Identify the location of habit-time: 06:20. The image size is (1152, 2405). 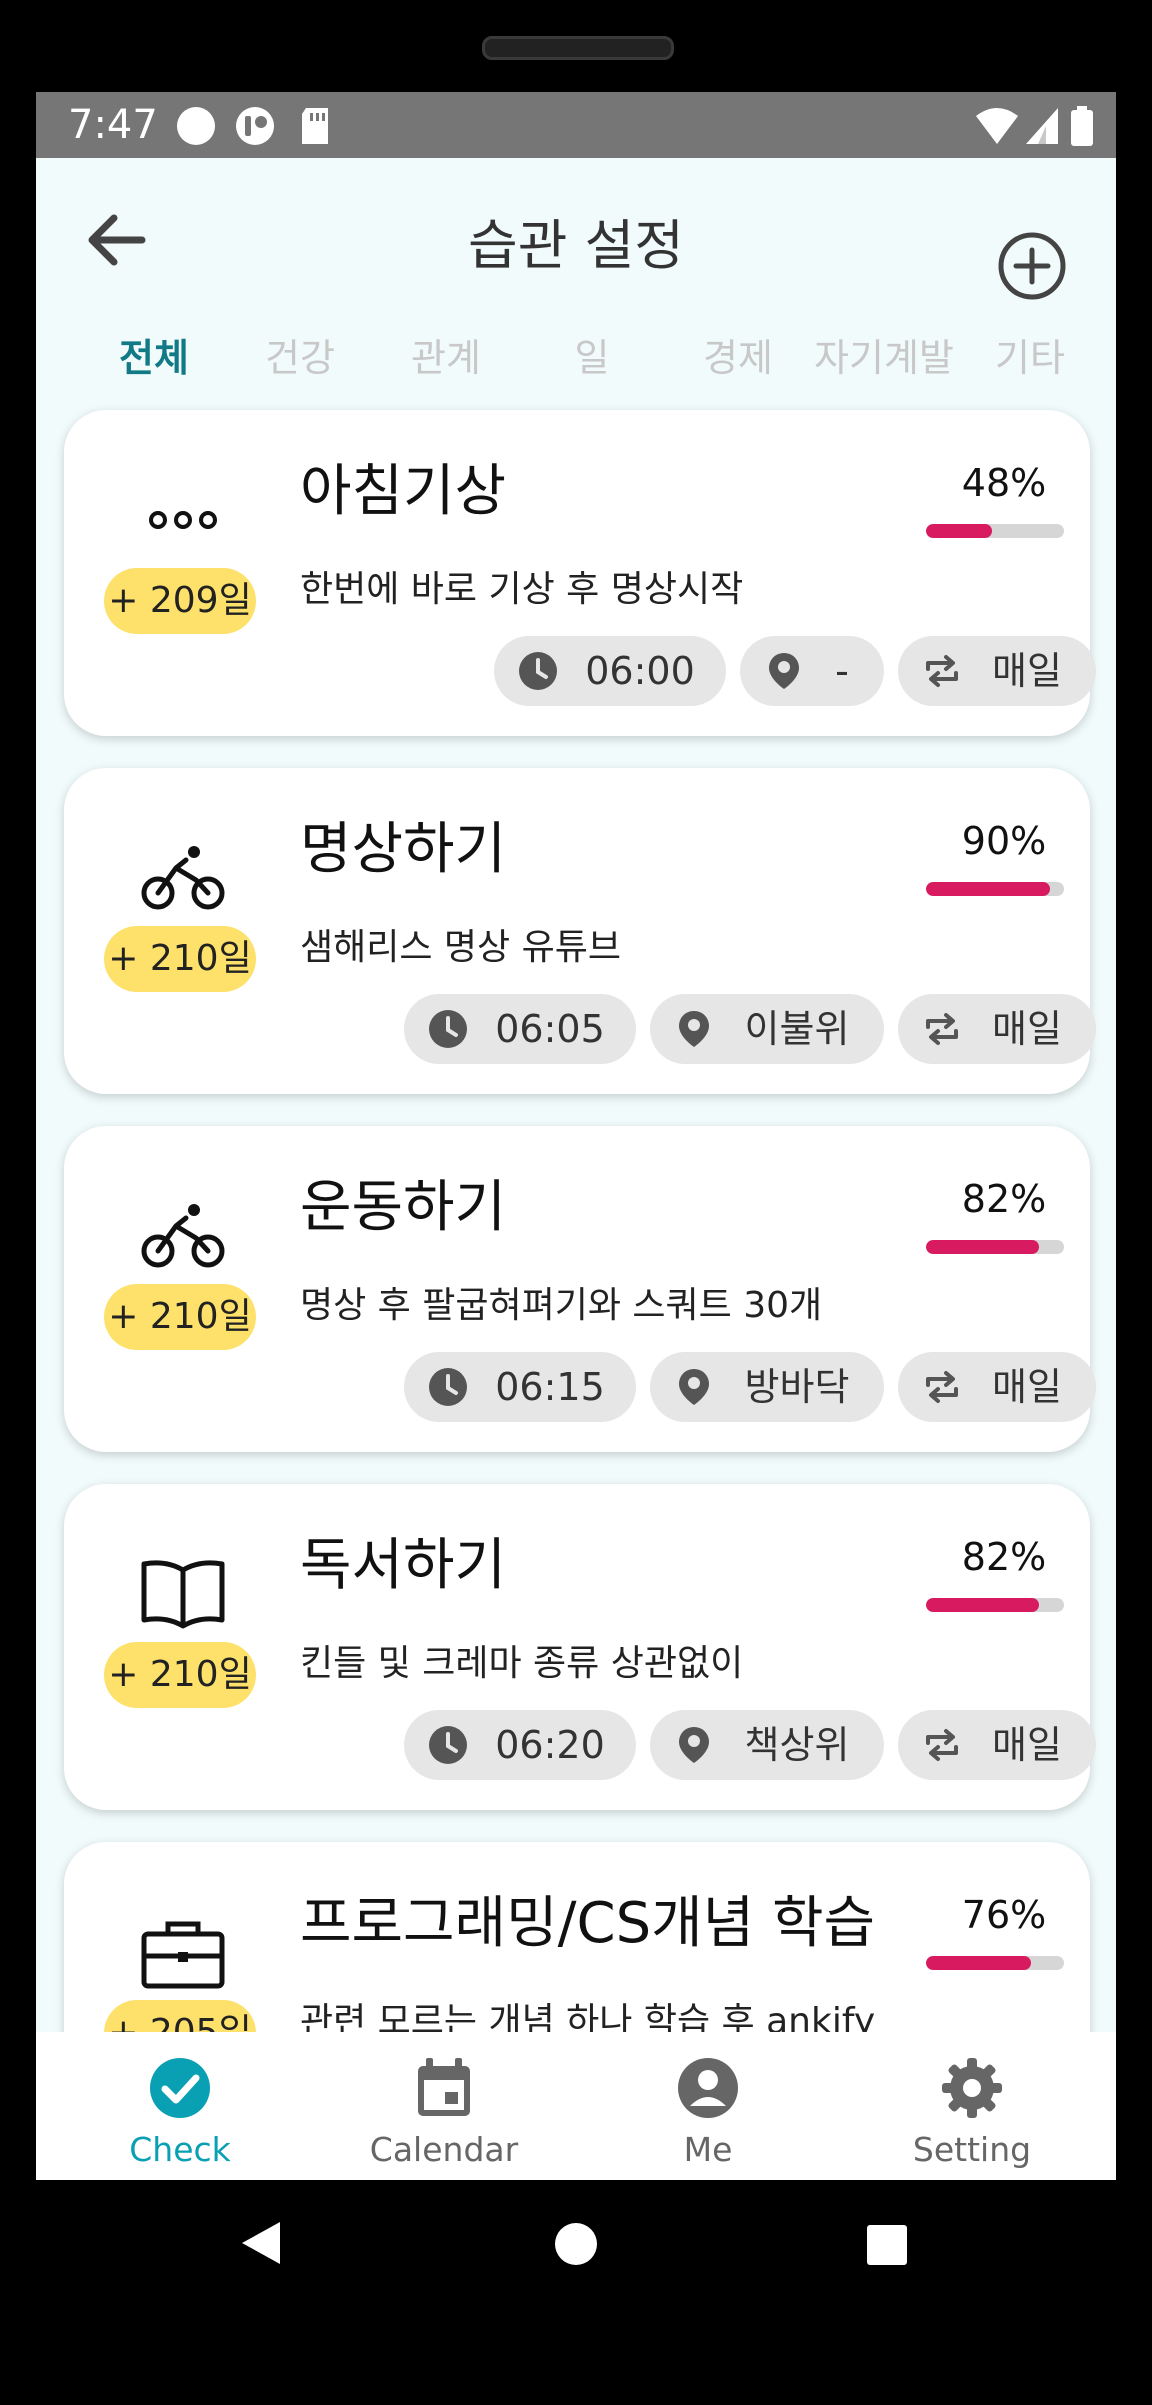
(550, 1745).